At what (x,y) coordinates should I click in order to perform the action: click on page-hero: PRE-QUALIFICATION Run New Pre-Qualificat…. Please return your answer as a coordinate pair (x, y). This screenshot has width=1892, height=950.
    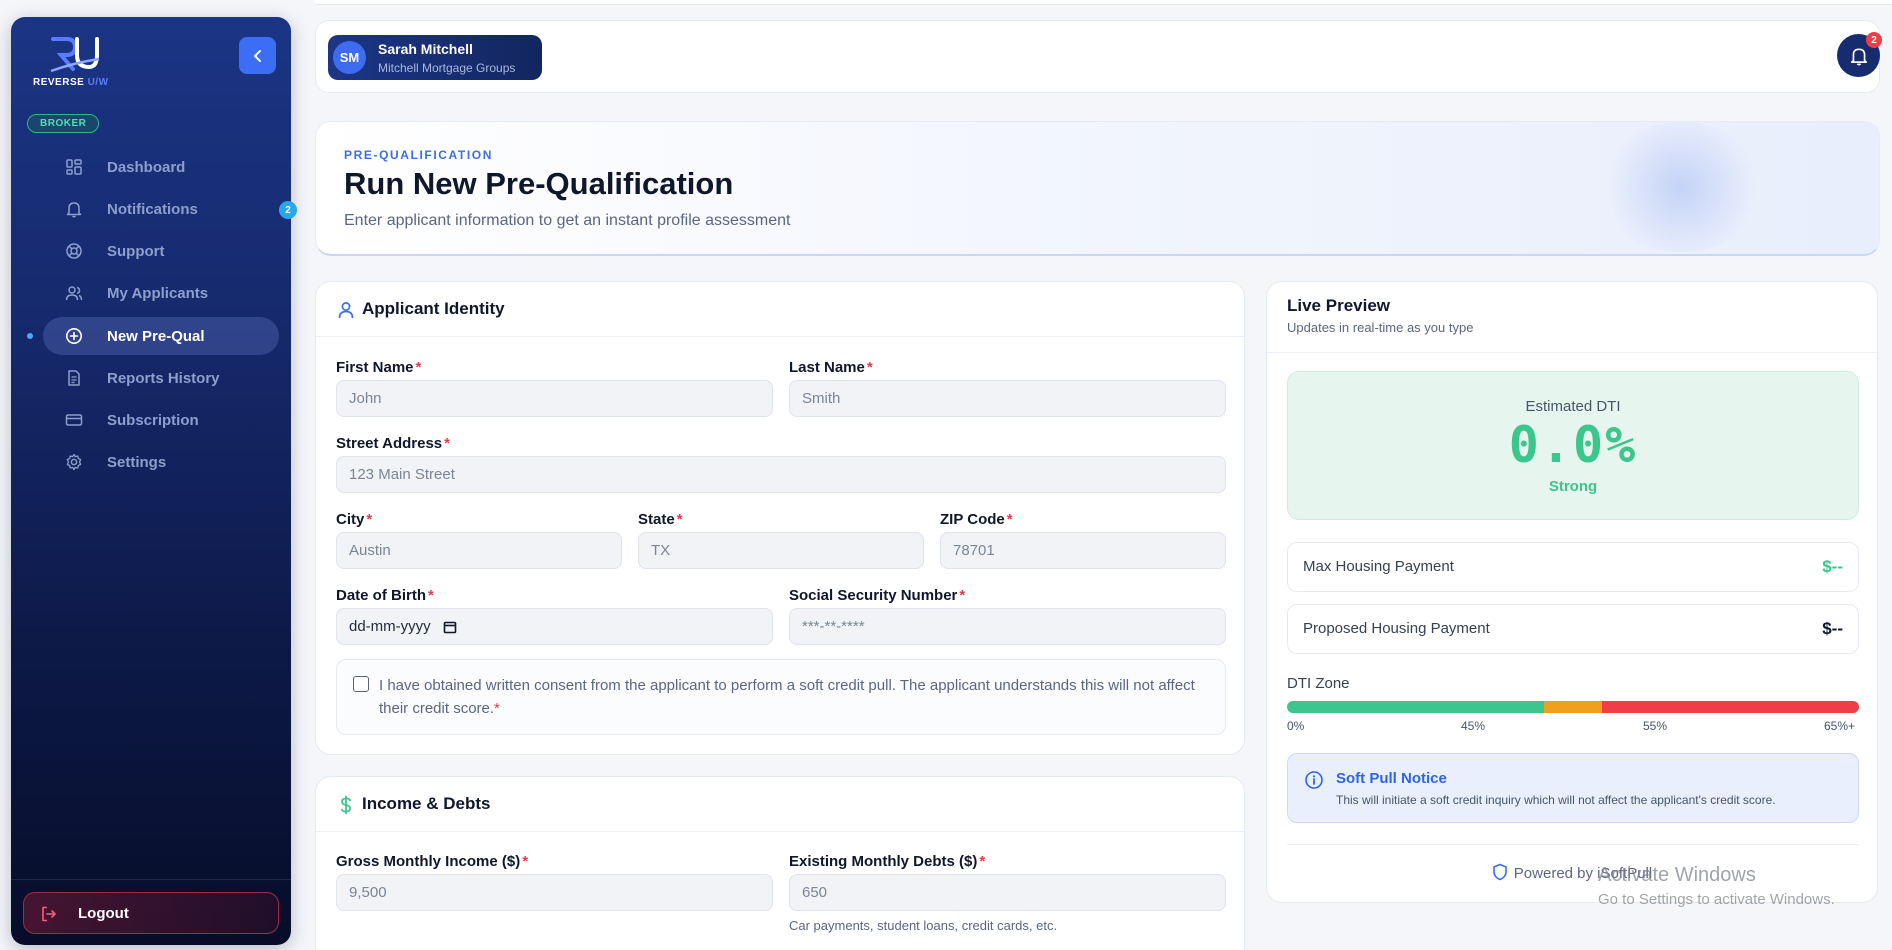
    Looking at the image, I should click on (1097, 188).